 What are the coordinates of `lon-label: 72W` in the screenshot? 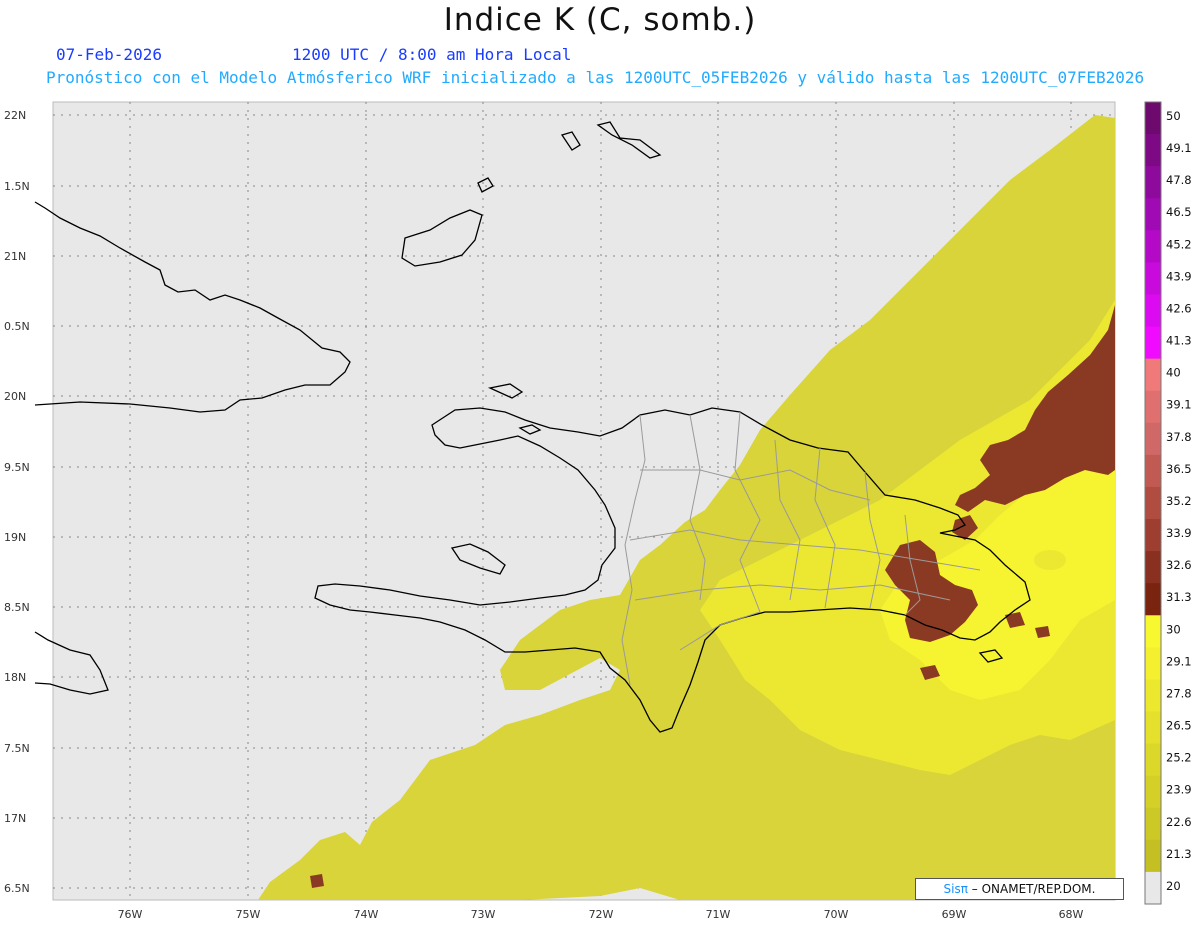 It's located at (601, 914).